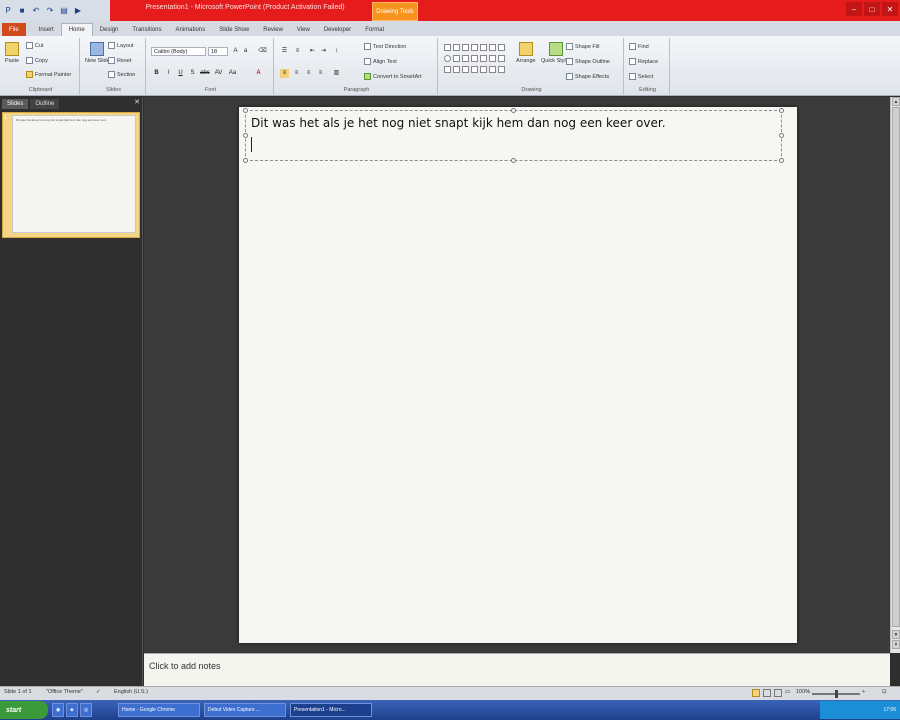 This screenshot has width=900, height=720. What do you see at coordinates (273, 29) in the screenshot?
I see `tab-review: Review` at bounding box center [273, 29].